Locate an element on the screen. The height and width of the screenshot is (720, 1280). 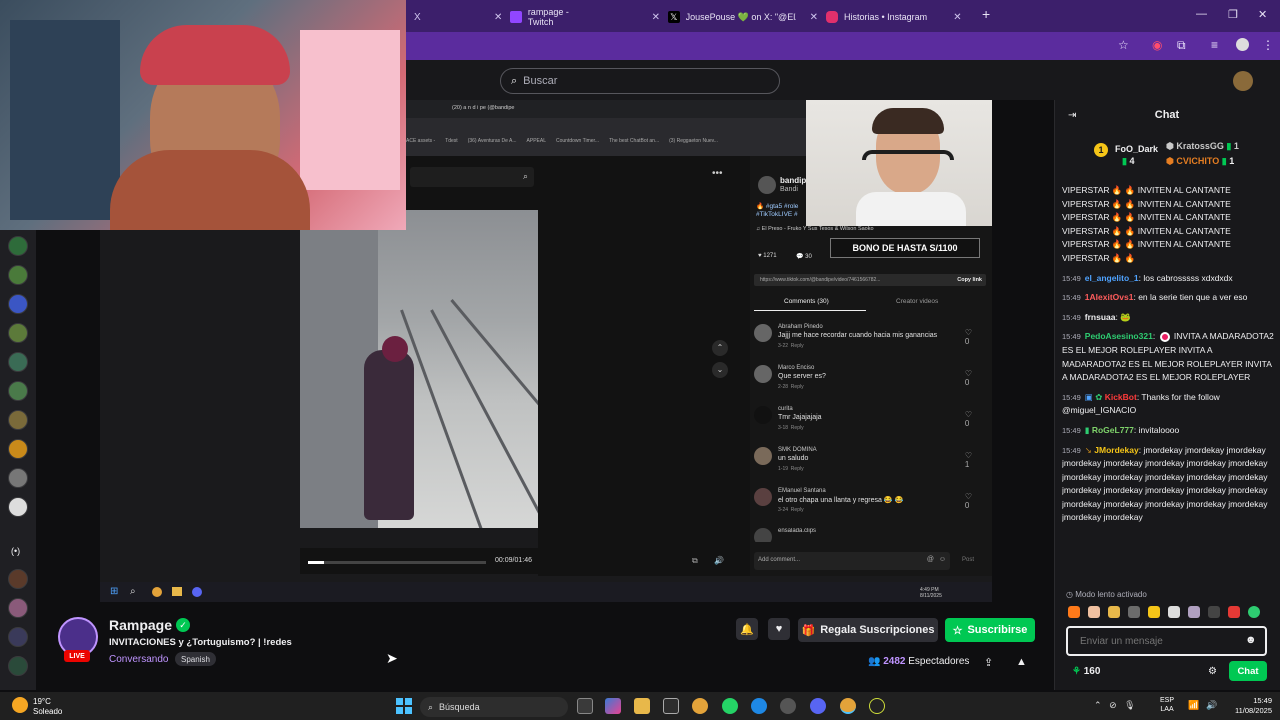
new-tab-icon: + is located at coordinates (986, 14).